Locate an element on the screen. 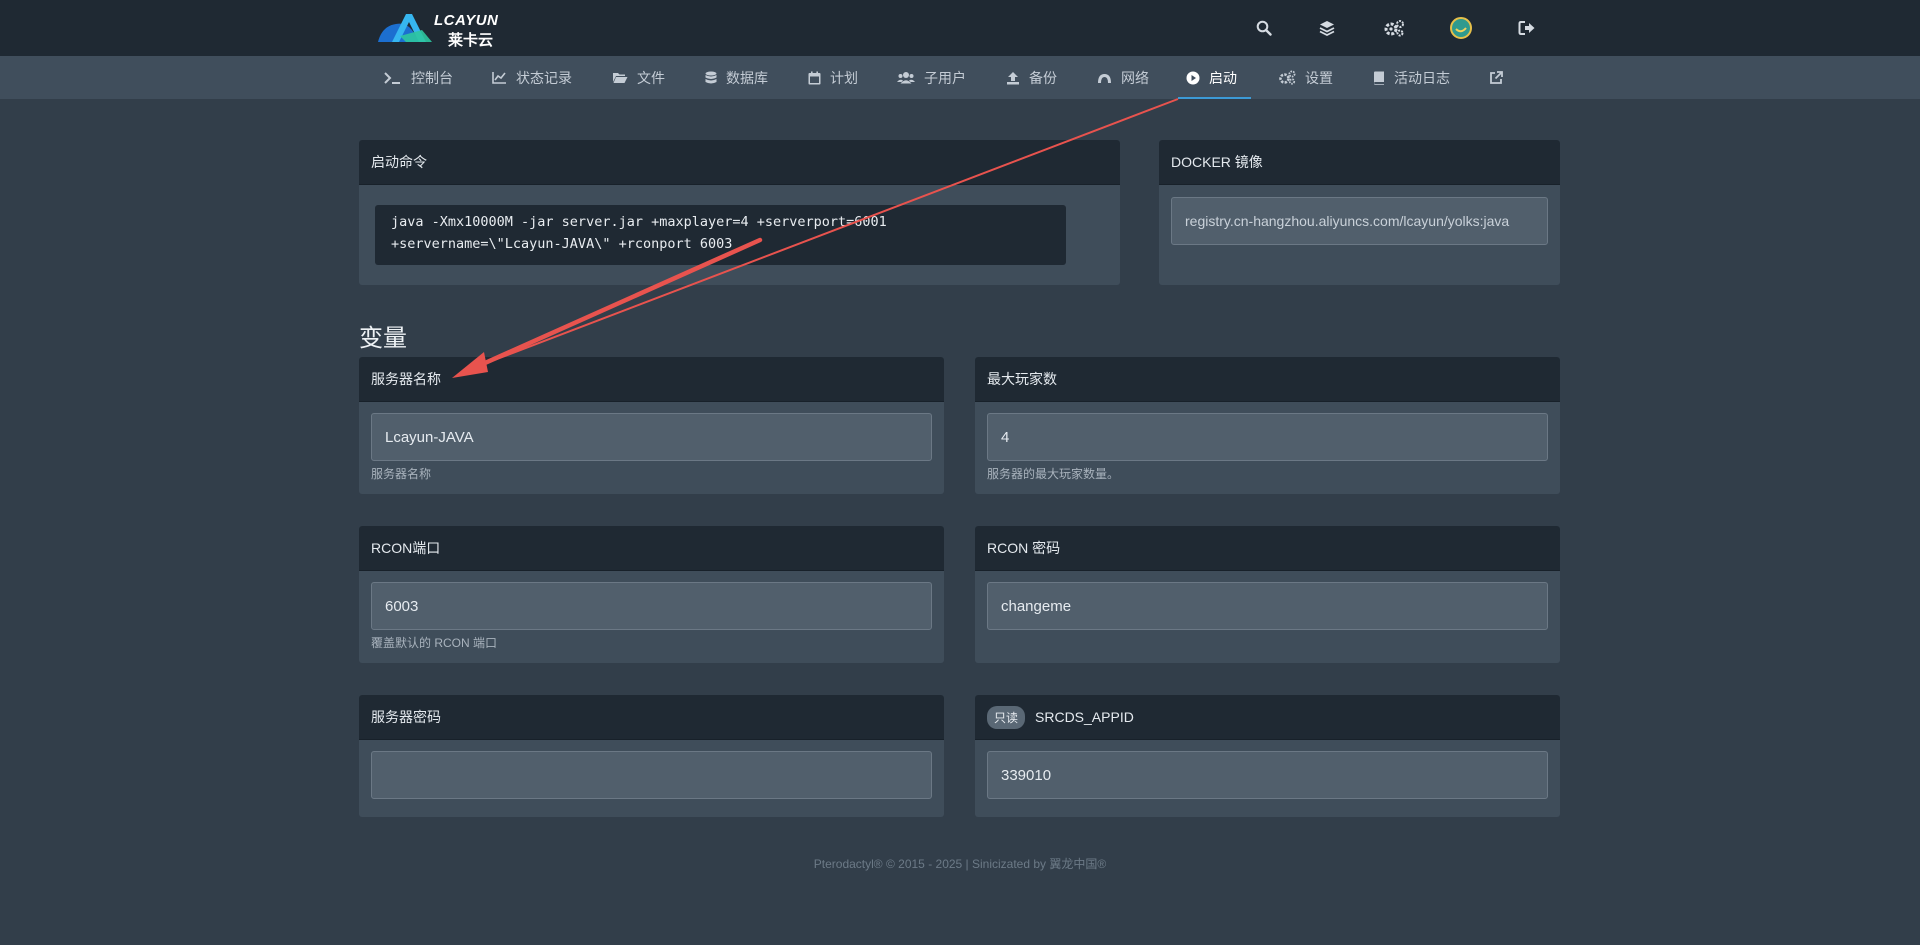 The width and height of the screenshot is (1920, 945). user-avatar is located at coordinates (1461, 28).